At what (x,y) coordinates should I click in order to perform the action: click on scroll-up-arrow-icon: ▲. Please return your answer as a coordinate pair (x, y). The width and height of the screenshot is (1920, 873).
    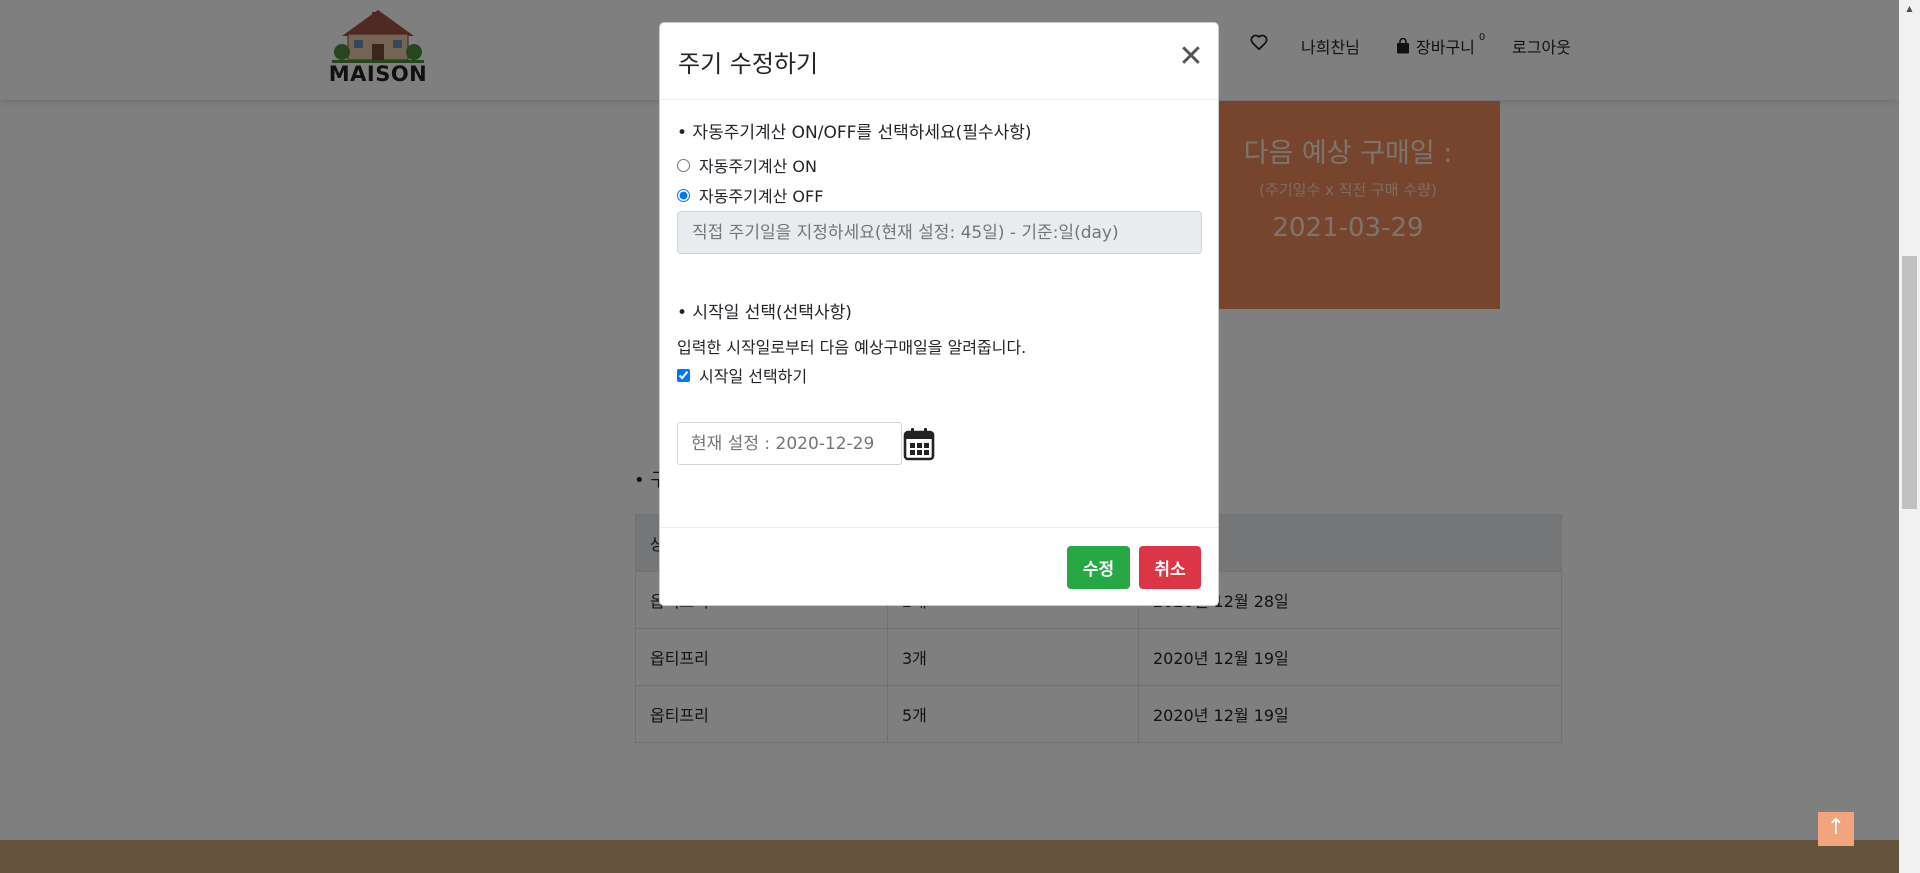
    Looking at the image, I should click on (1909, 8).